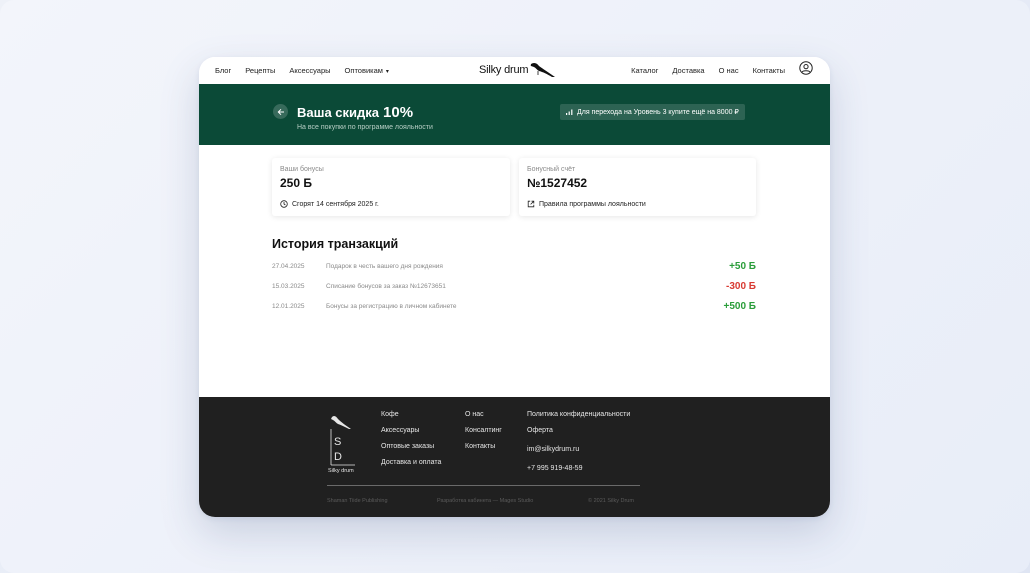 The height and width of the screenshot is (573, 1030). What do you see at coordinates (337, 442) in the screenshot?
I see `footer-logo-letter-s: S` at bounding box center [337, 442].